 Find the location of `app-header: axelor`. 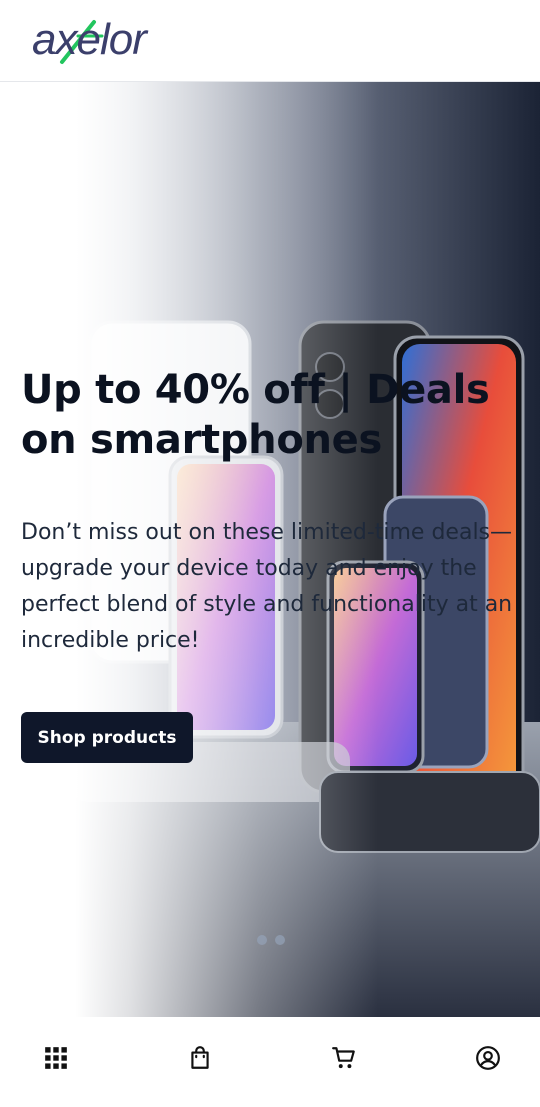

app-header: axelor is located at coordinates (270, 41).